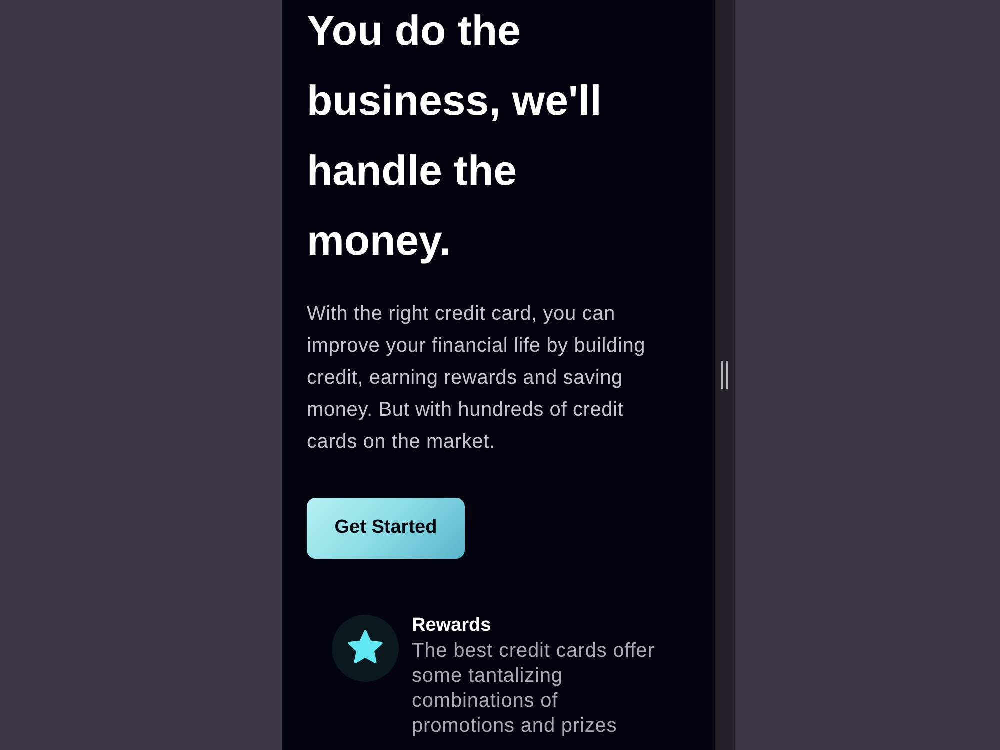 The image size is (1000, 750). Describe the element at coordinates (477, 378) in the screenshot. I see `hero-description: With the right credit card, you can improve your financial life by building credit, earning rewards and saving money. But with hundreds of credit cards on the market.` at that location.